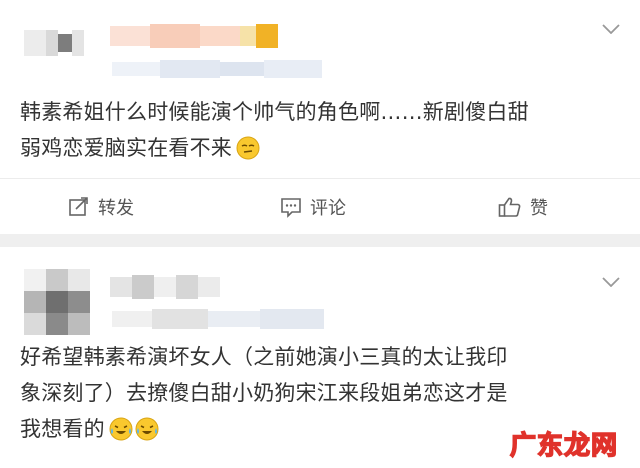 The image size is (640, 468). What do you see at coordinates (563, 446) in the screenshot?
I see `site-watermark: 广东龙网` at bounding box center [563, 446].